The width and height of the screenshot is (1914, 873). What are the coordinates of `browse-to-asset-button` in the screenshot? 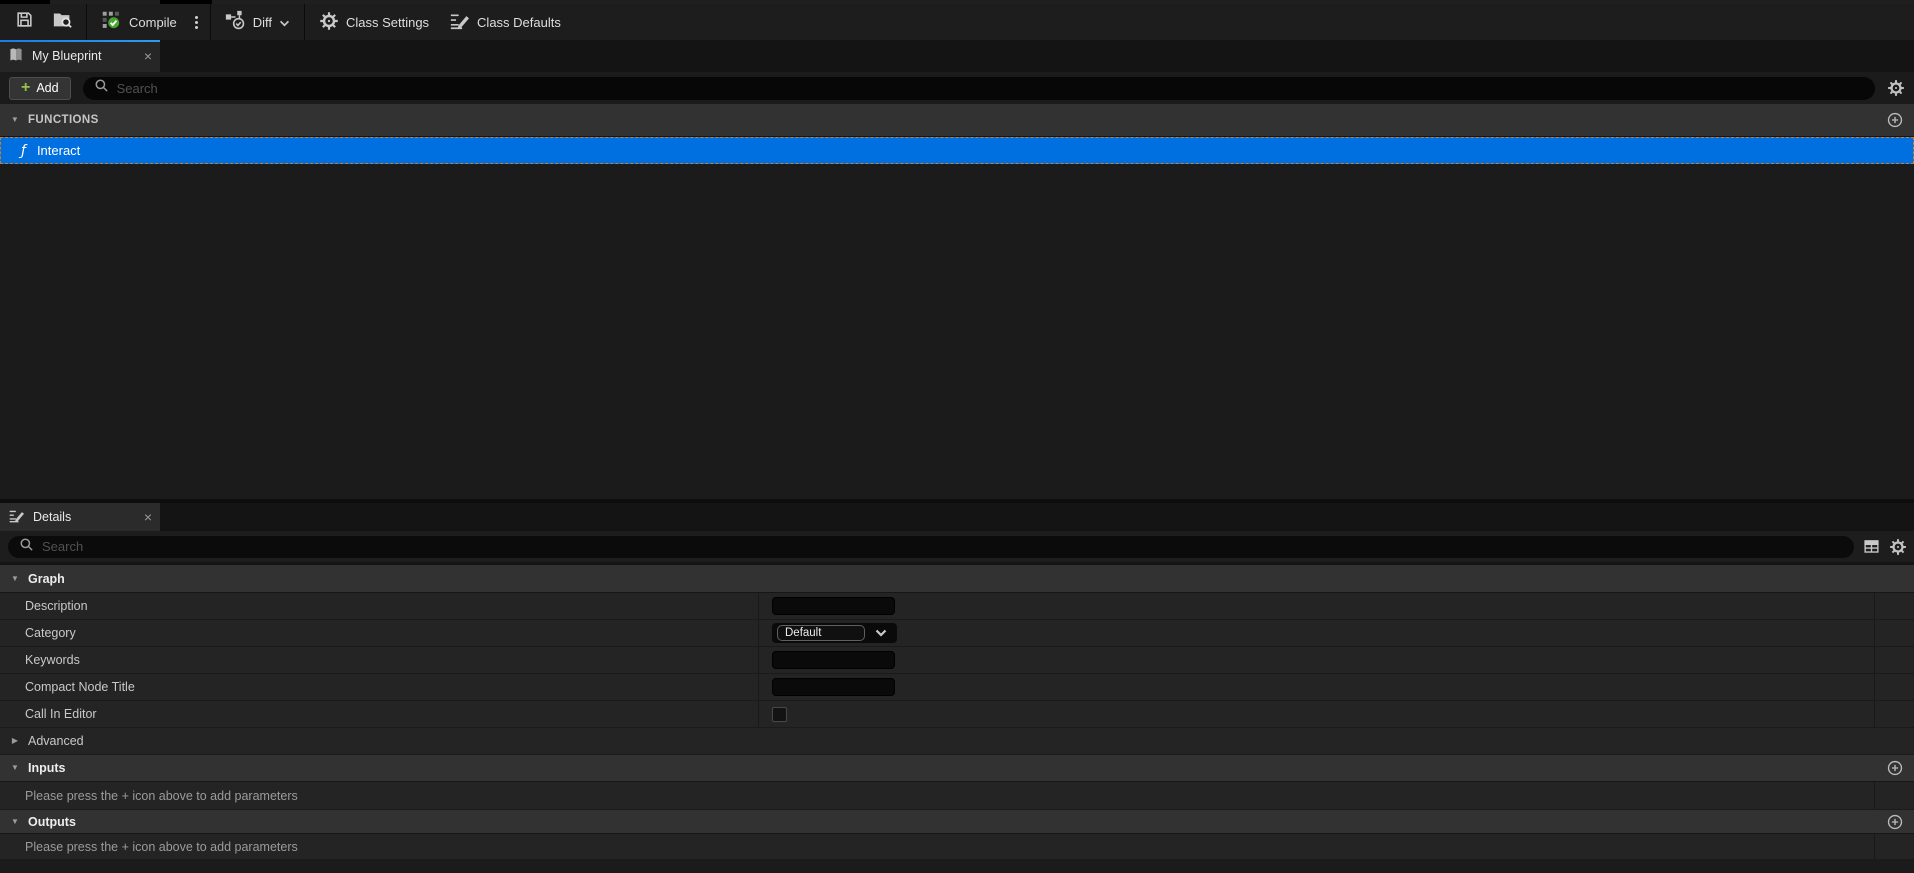 It's located at (62, 22).